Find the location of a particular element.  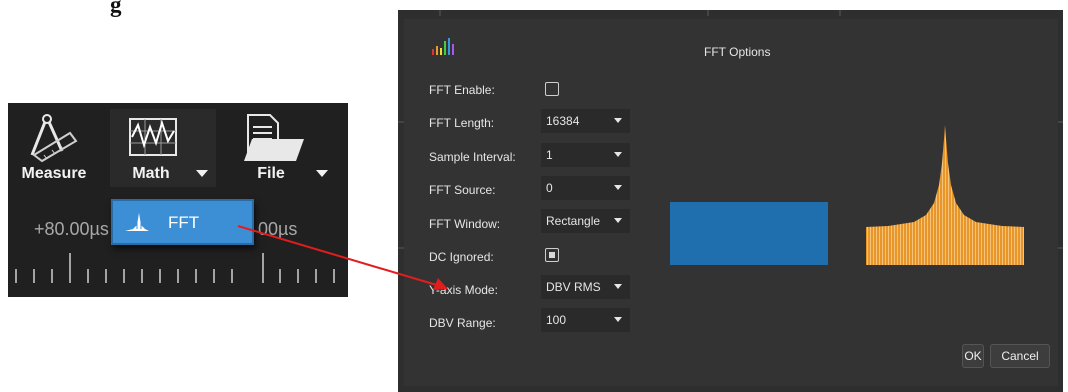

fft-source-label: FFT Source: is located at coordinates (462, 190).